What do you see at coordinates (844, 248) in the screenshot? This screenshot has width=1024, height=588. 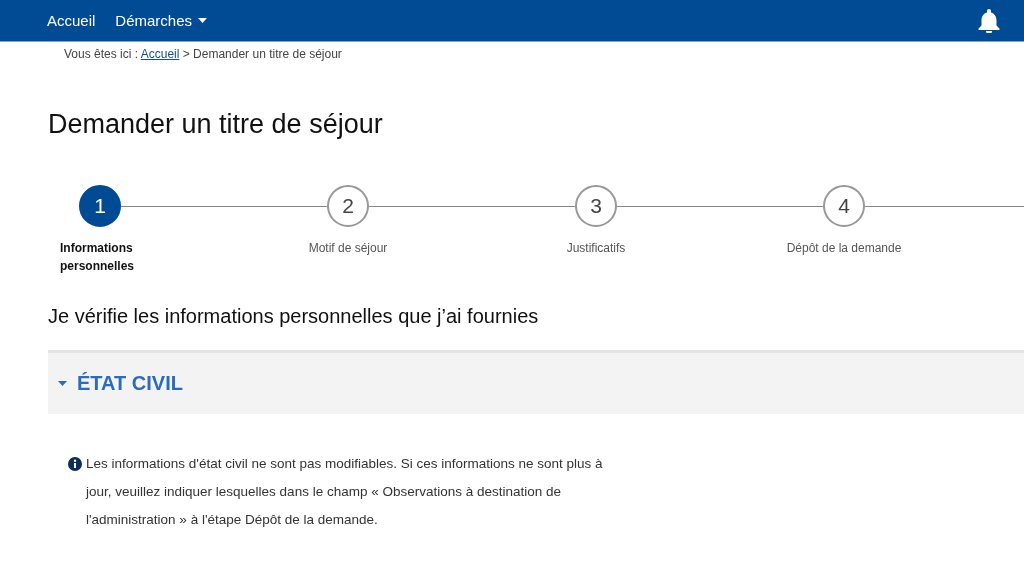 I see `step-label: Dépôt de la demande` at bounding box center [844, 248].